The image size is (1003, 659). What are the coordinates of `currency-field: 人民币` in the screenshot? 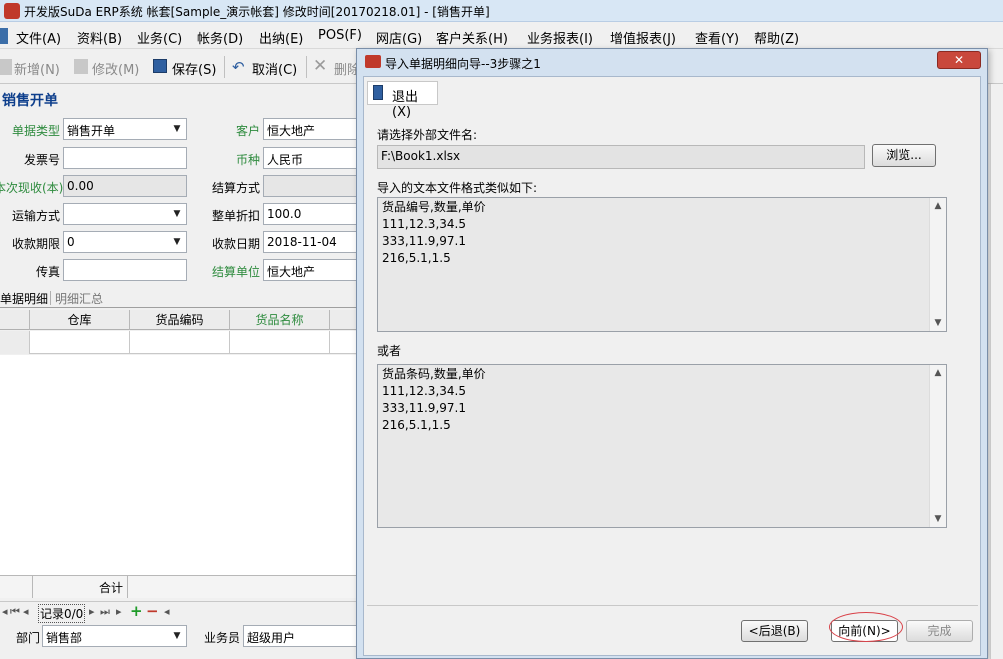 It's located at (311, 158).